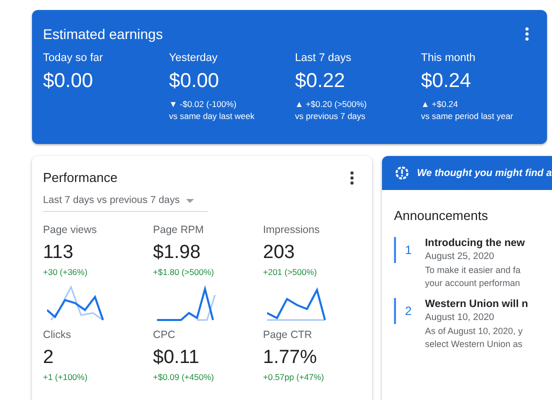 The image size is (552, 400). I want to click on announcement-text: As of August 10, 2020, y, so click(474, 331).